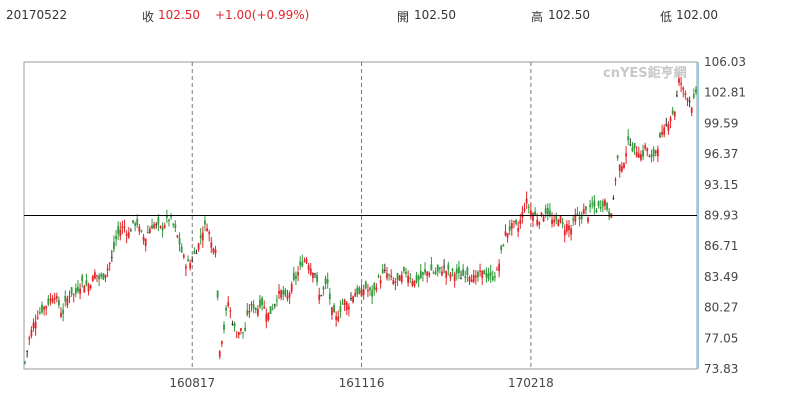 The height and width of the screenshot is (406, 800). Describe the element at coordinates (531, 383) in the screenshot. I see `x-tick-label: 170218` at that location.